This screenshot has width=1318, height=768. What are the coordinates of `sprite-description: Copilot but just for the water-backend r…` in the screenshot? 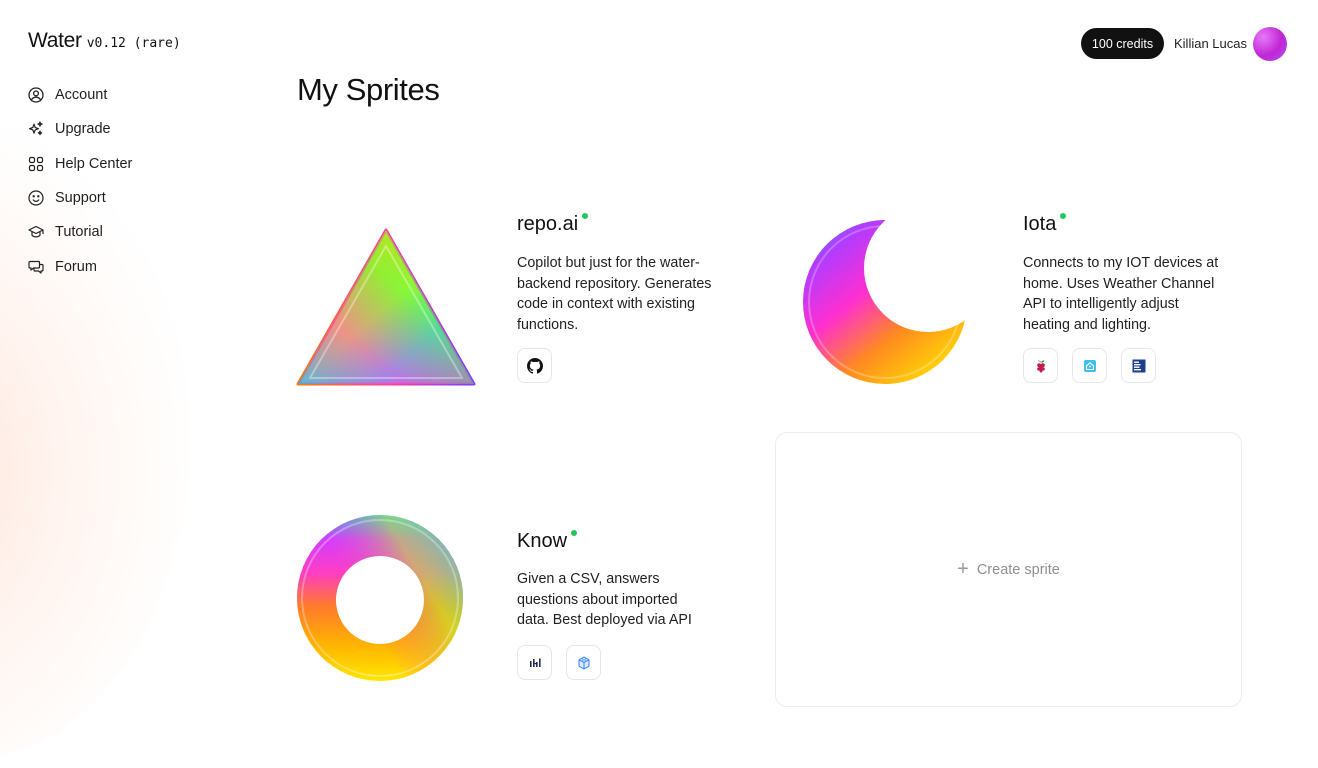 It's located at (614, 294).